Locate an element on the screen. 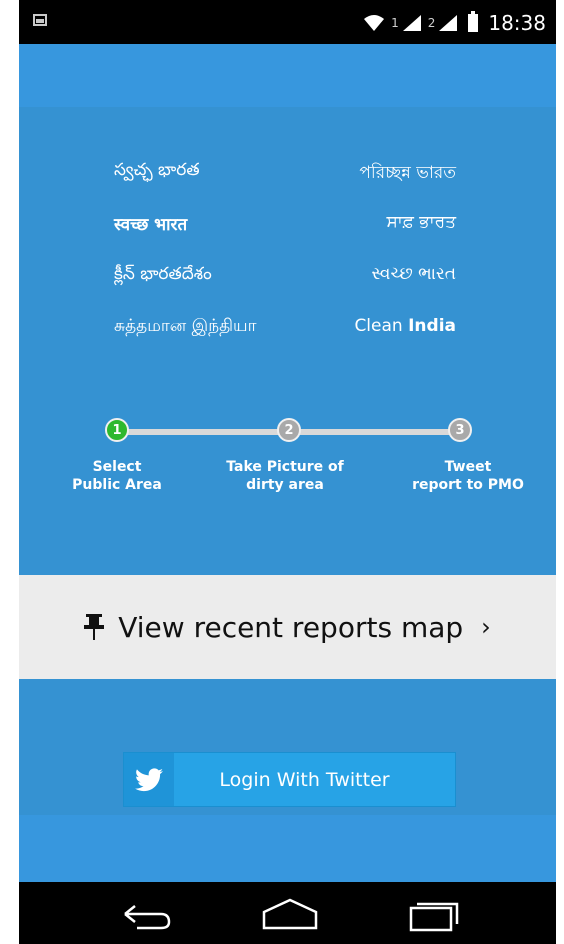 The image size is (564, 944). english-bold: India is located at coordinates (432, 326).